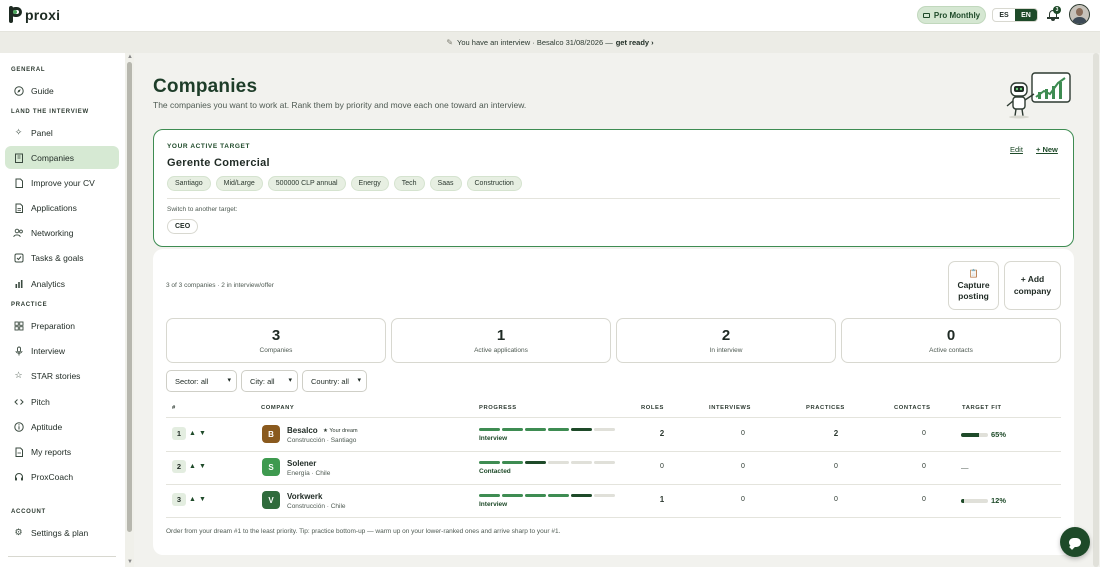 The image size is (1100, 567). Describe the element at coordinates (1032, 290) in the screenshot. I see `add-line2: company` at that location.